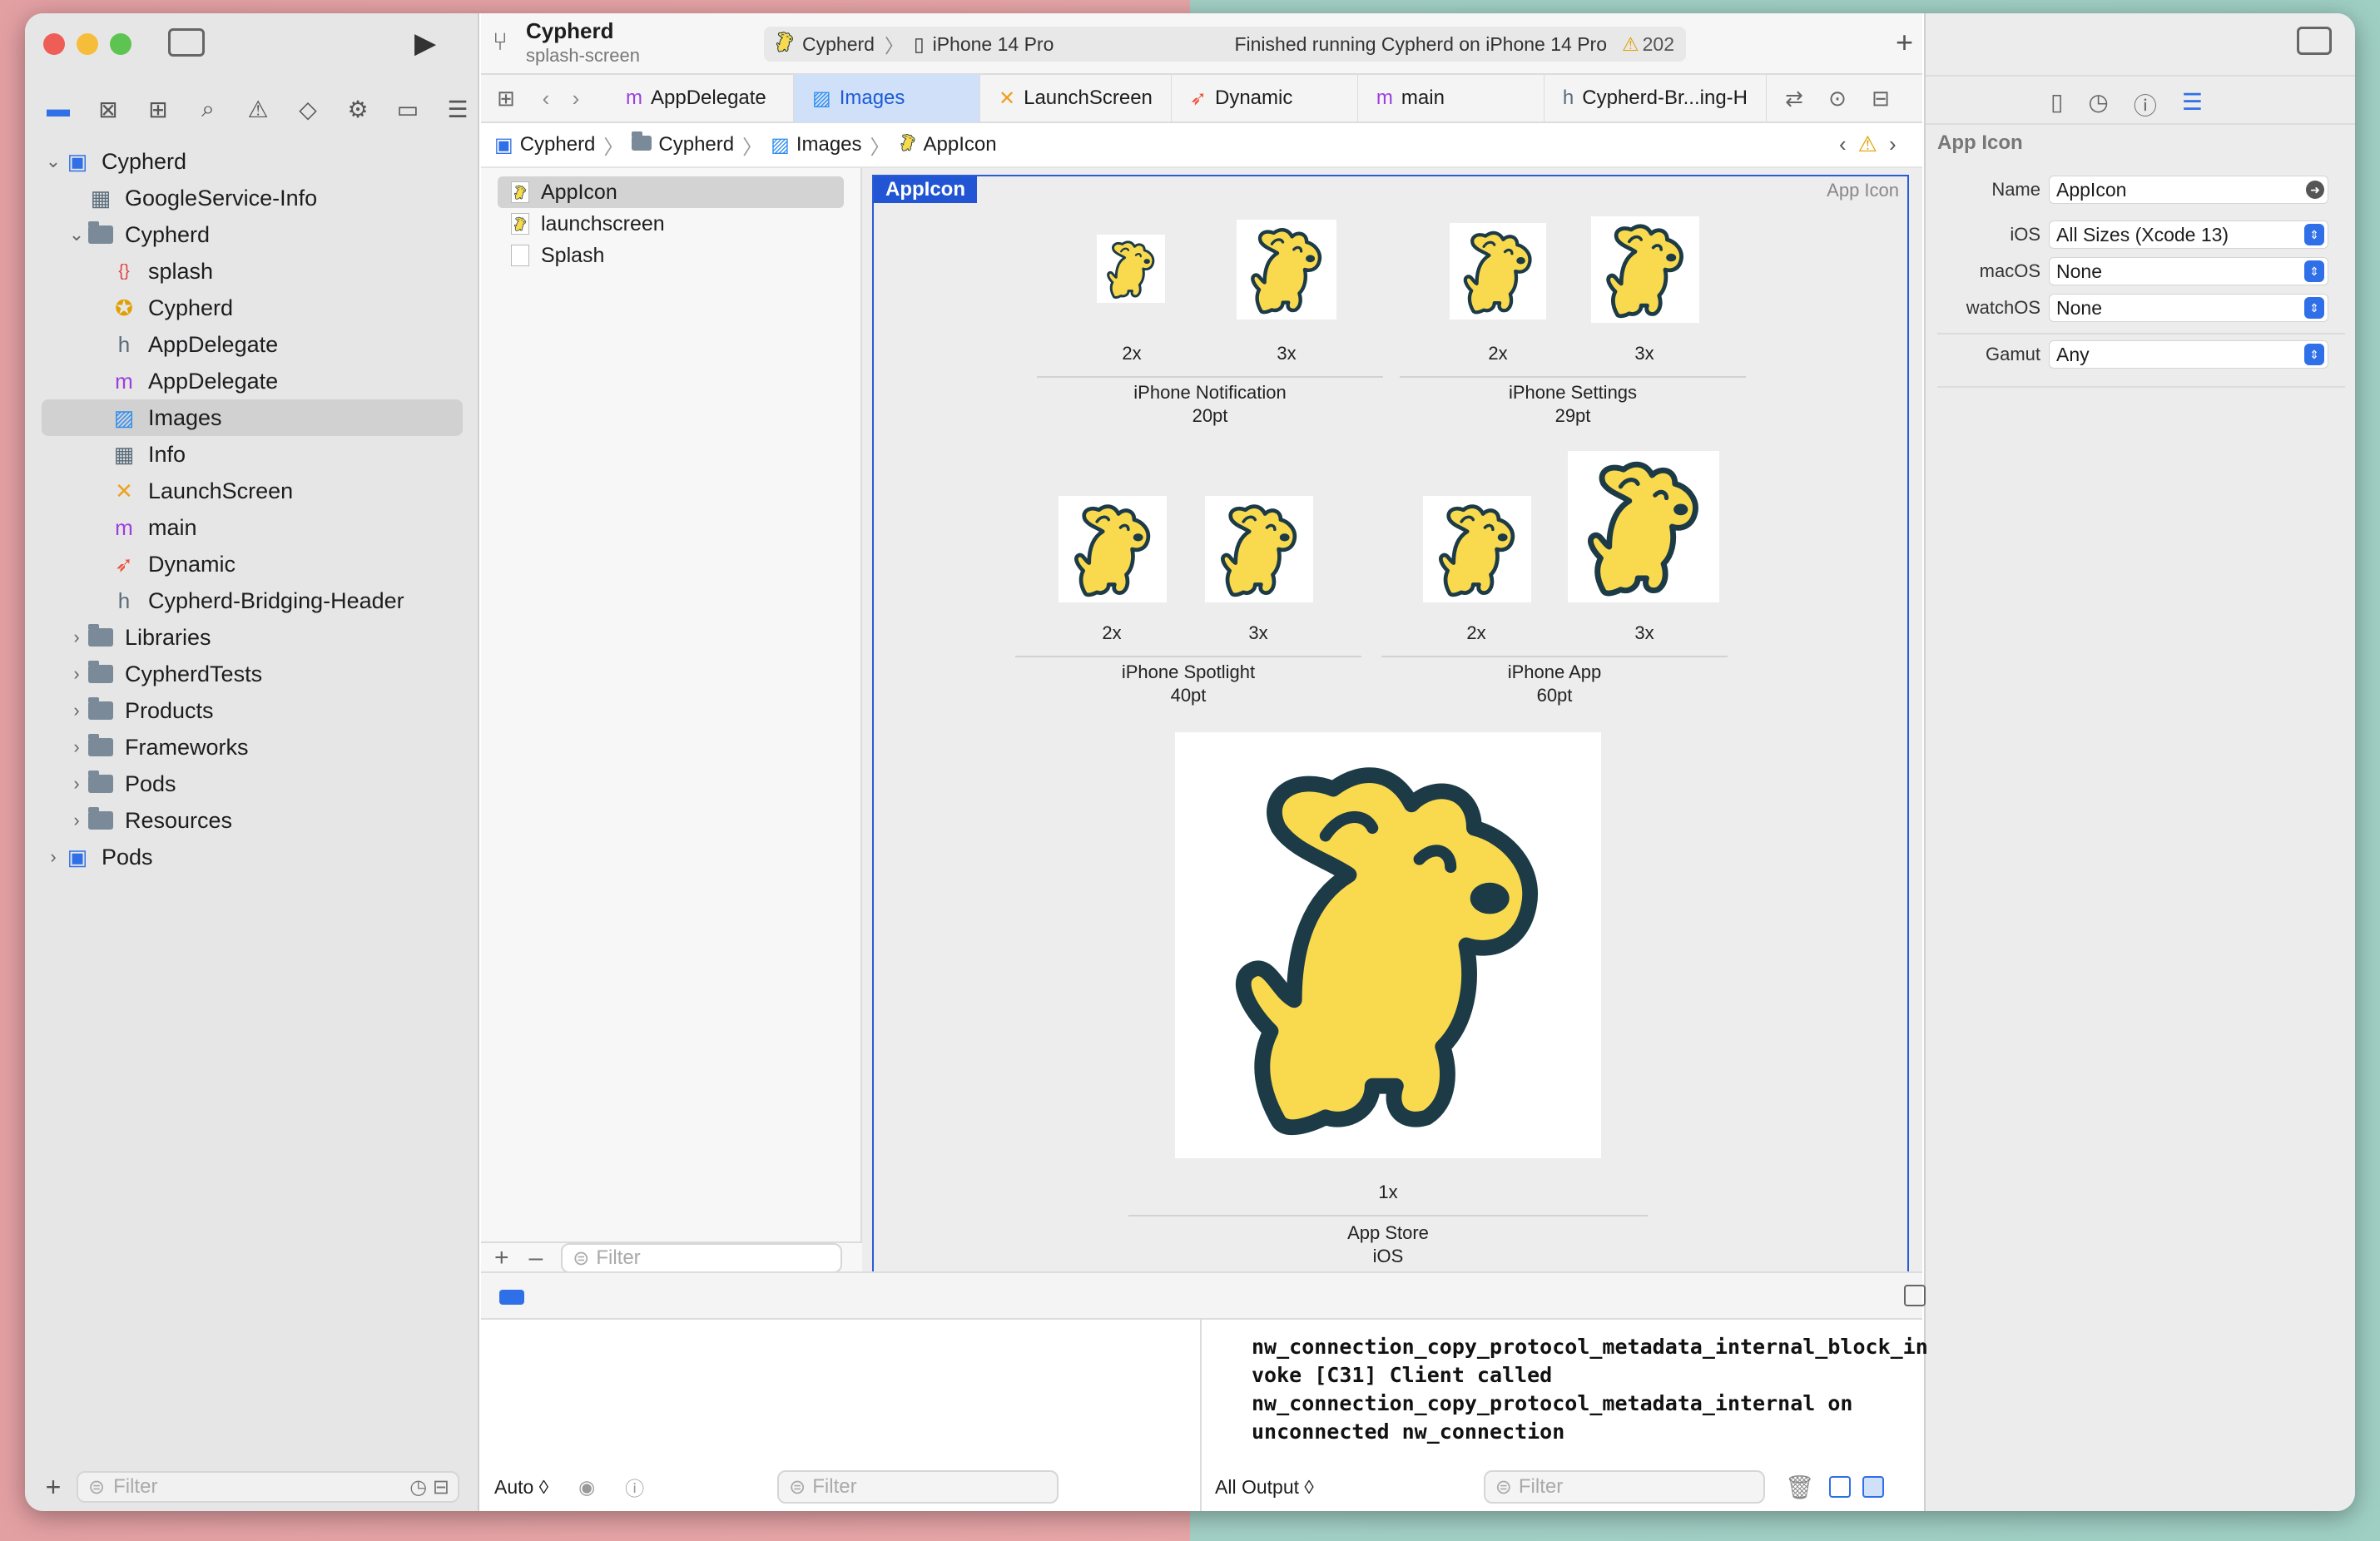 This screenshot has height=1541, width=2380. What do you see at coordinates (1645, 269) in the screenshot?
I see `icon-slot-settings-3x` at bounding box center [1645, 269].